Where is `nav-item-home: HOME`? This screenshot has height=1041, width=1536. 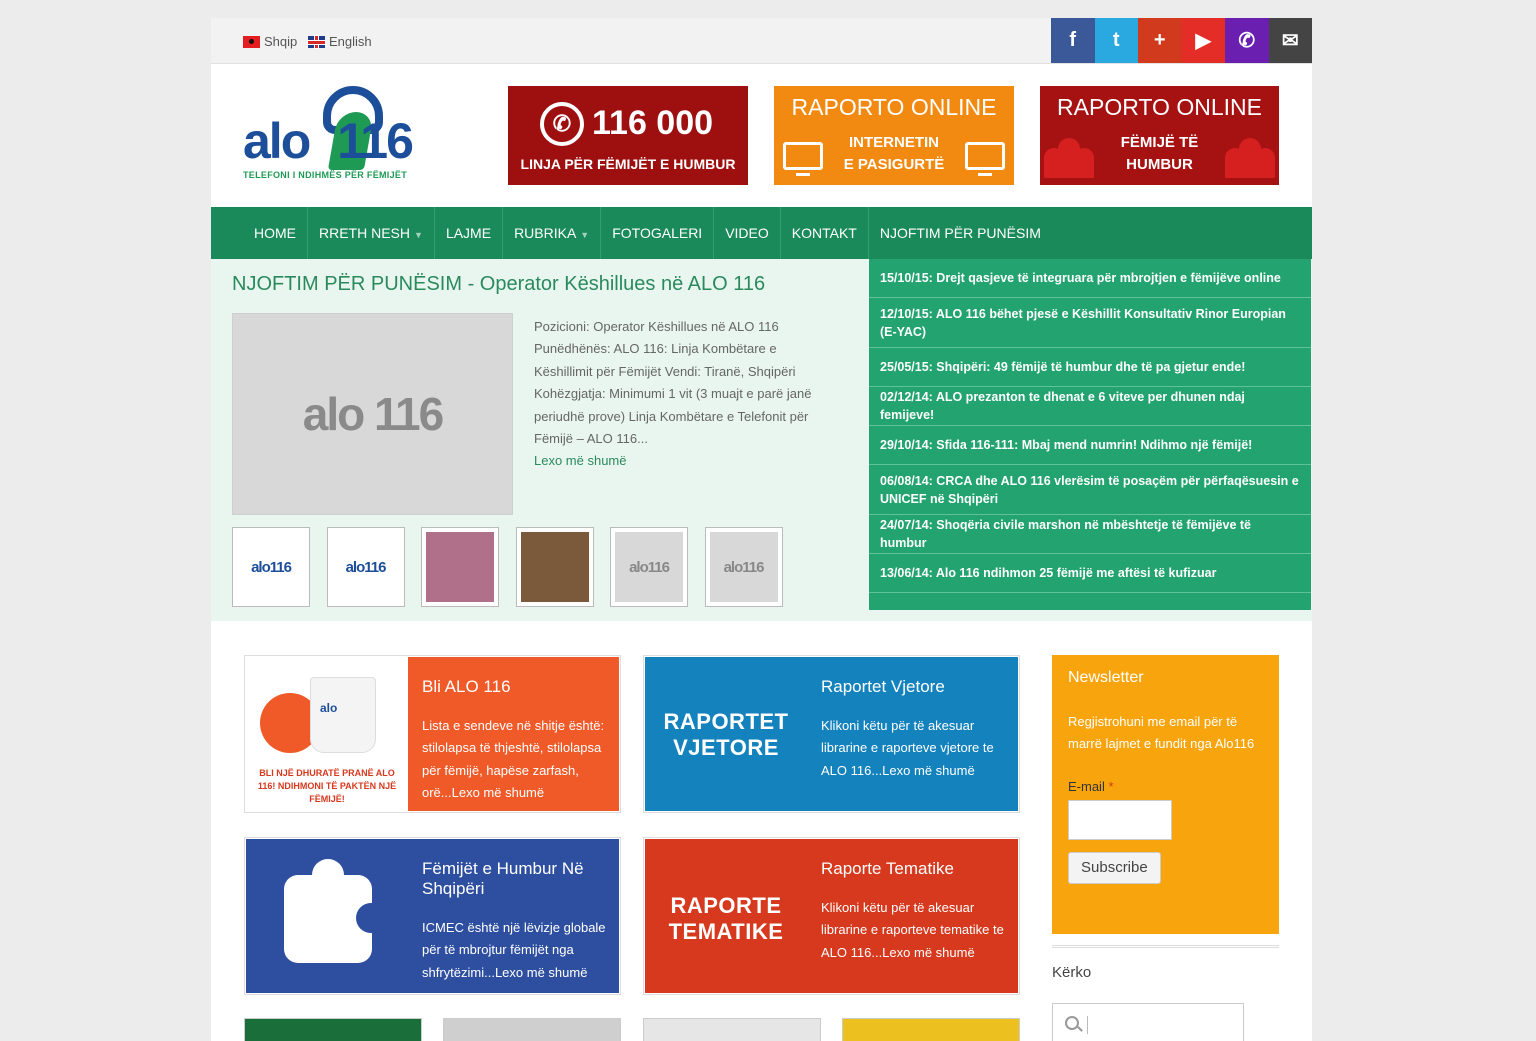 nav-item-home: HOME is located at coordinates (275, 233).